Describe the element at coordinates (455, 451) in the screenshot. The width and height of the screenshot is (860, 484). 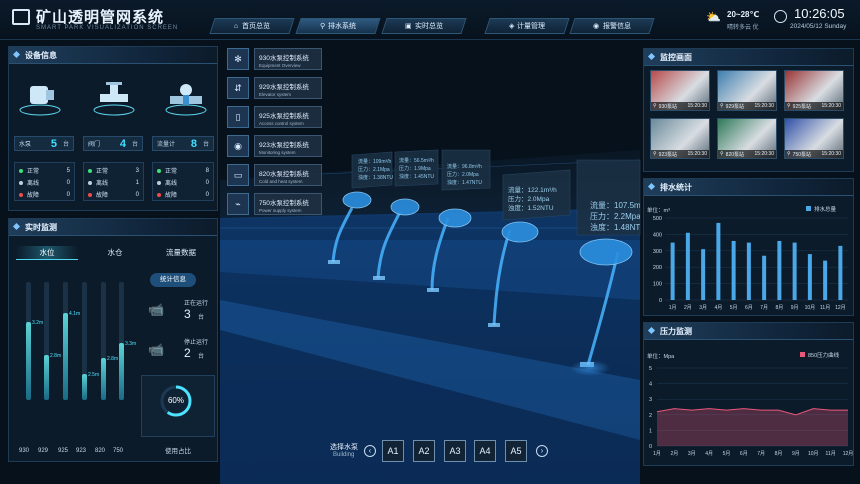
I see `building-option-a3: A3` at that location.